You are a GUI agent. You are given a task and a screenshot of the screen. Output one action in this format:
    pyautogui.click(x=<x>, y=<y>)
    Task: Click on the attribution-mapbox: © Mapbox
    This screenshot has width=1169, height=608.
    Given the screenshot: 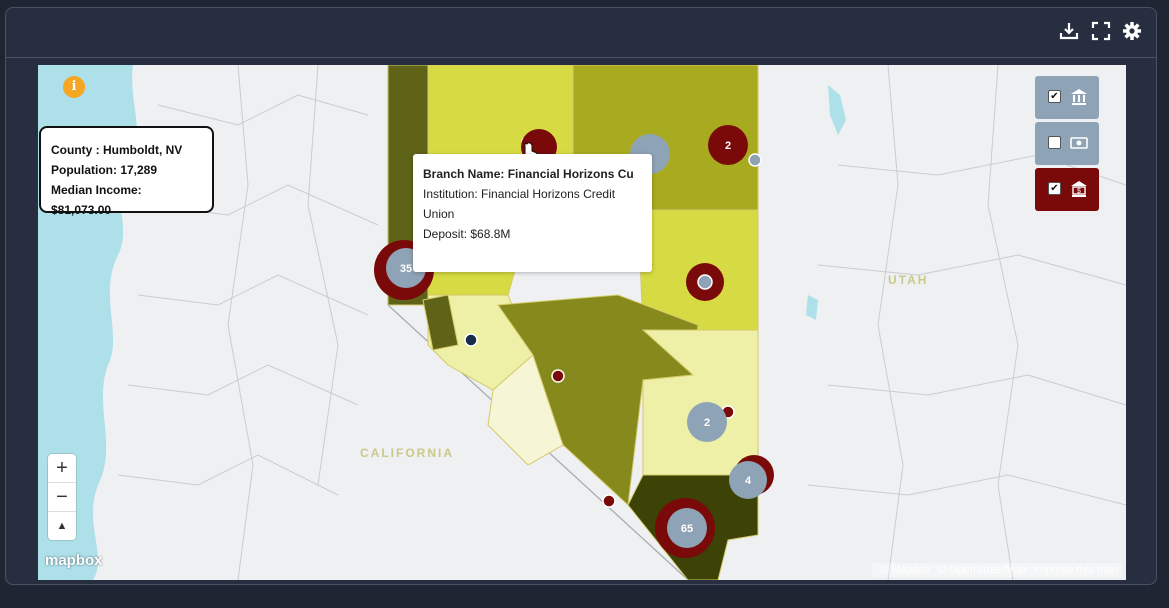 What is the action you would take?
    pyautogui.click(x=905, y=570)
    